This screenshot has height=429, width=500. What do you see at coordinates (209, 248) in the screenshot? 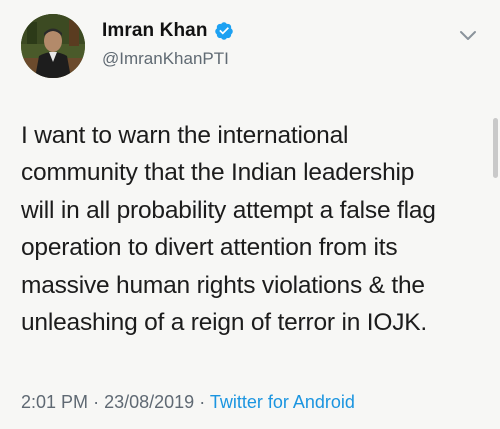
I see `tweet-text-line: operation to divert attention from its` at bounding box center [209, 248].